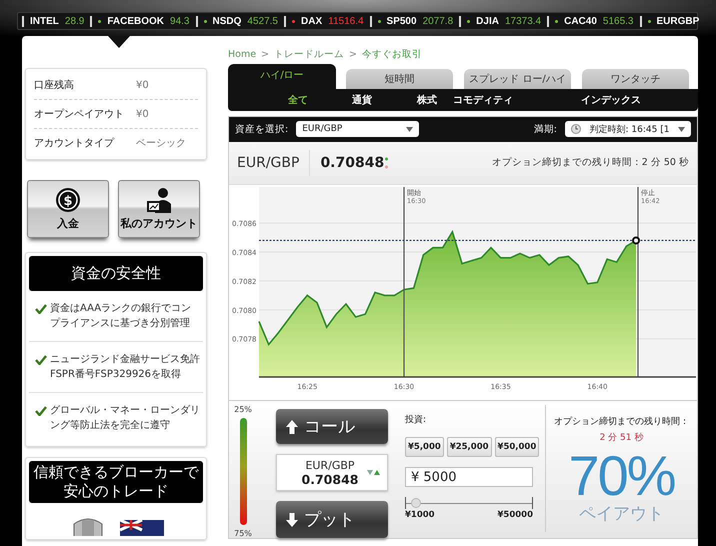  Describe the element at coordinates (438, 21) in the screenshot. I see `ticker-value: 2077.8` at that location.